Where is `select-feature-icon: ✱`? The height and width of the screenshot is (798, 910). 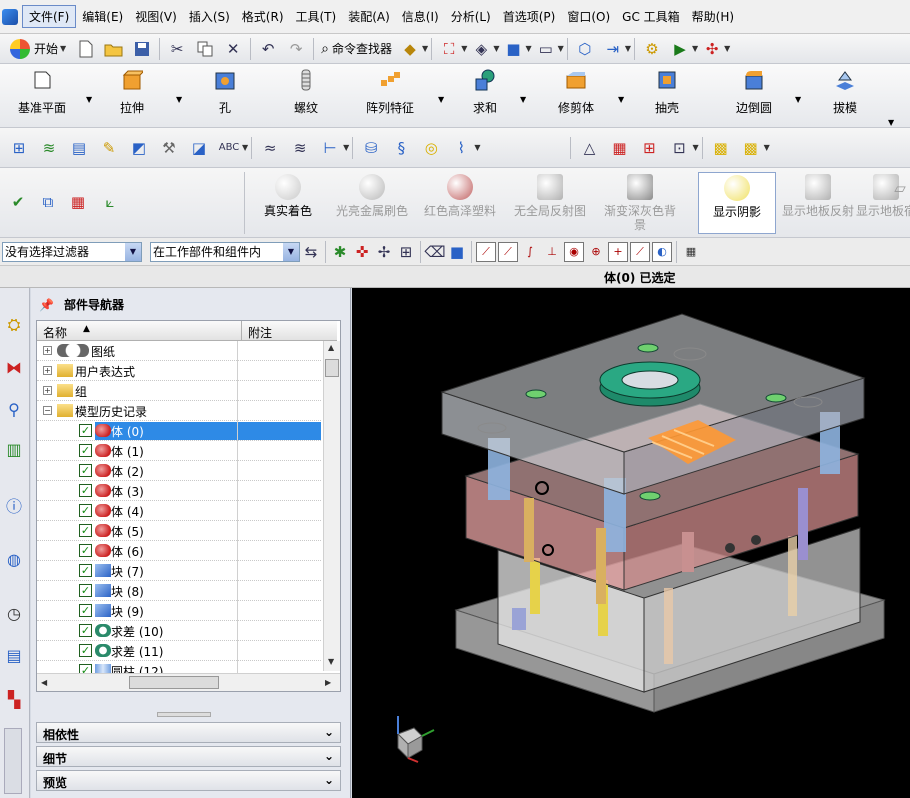 select-feature-icon: ✱ is located at coordinates (340, 252).